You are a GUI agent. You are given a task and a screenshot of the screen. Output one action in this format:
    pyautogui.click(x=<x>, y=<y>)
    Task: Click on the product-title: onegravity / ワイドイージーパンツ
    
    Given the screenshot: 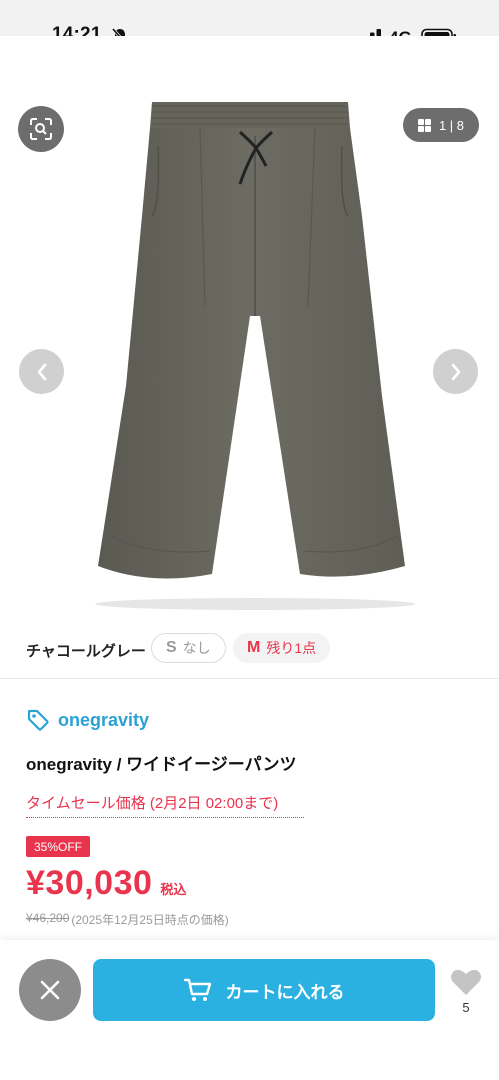 What is the action you would take?
    pyautogui.click(x=161, y=764)
    